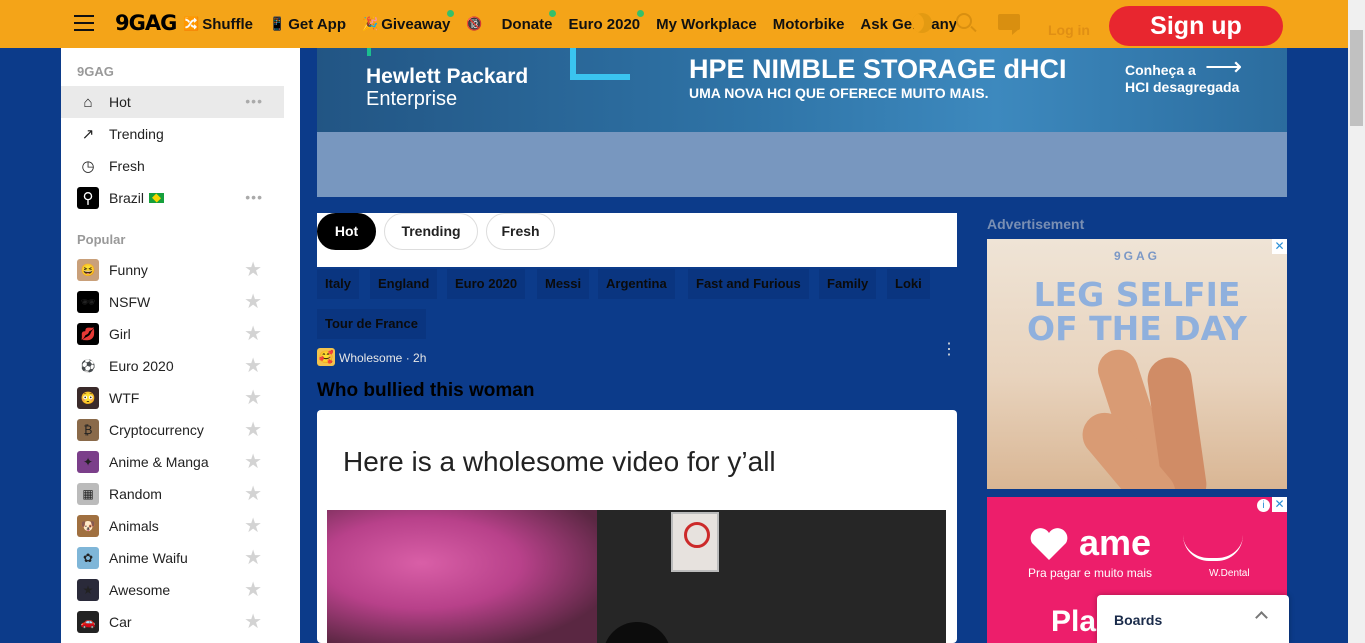  Describe the element at coordinates (563, 284) in the screenshot. I see `tag-chip: Messi` at that location.